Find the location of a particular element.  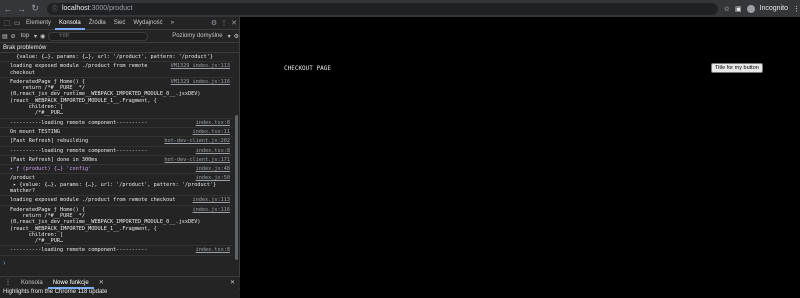

title-button: Title for my button is located at coordinates (737, 68).